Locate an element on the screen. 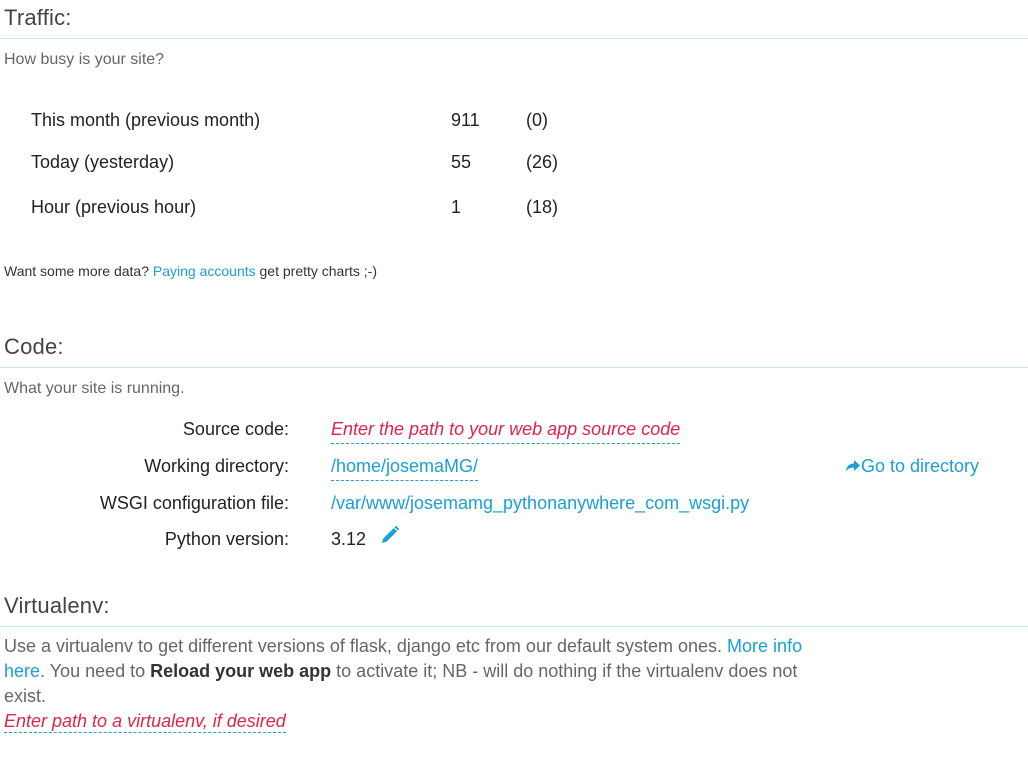 Image resolution: width=1028 pixels, height=763 pixels. virtualenv-section-divider is located at coordinates (514, 626).